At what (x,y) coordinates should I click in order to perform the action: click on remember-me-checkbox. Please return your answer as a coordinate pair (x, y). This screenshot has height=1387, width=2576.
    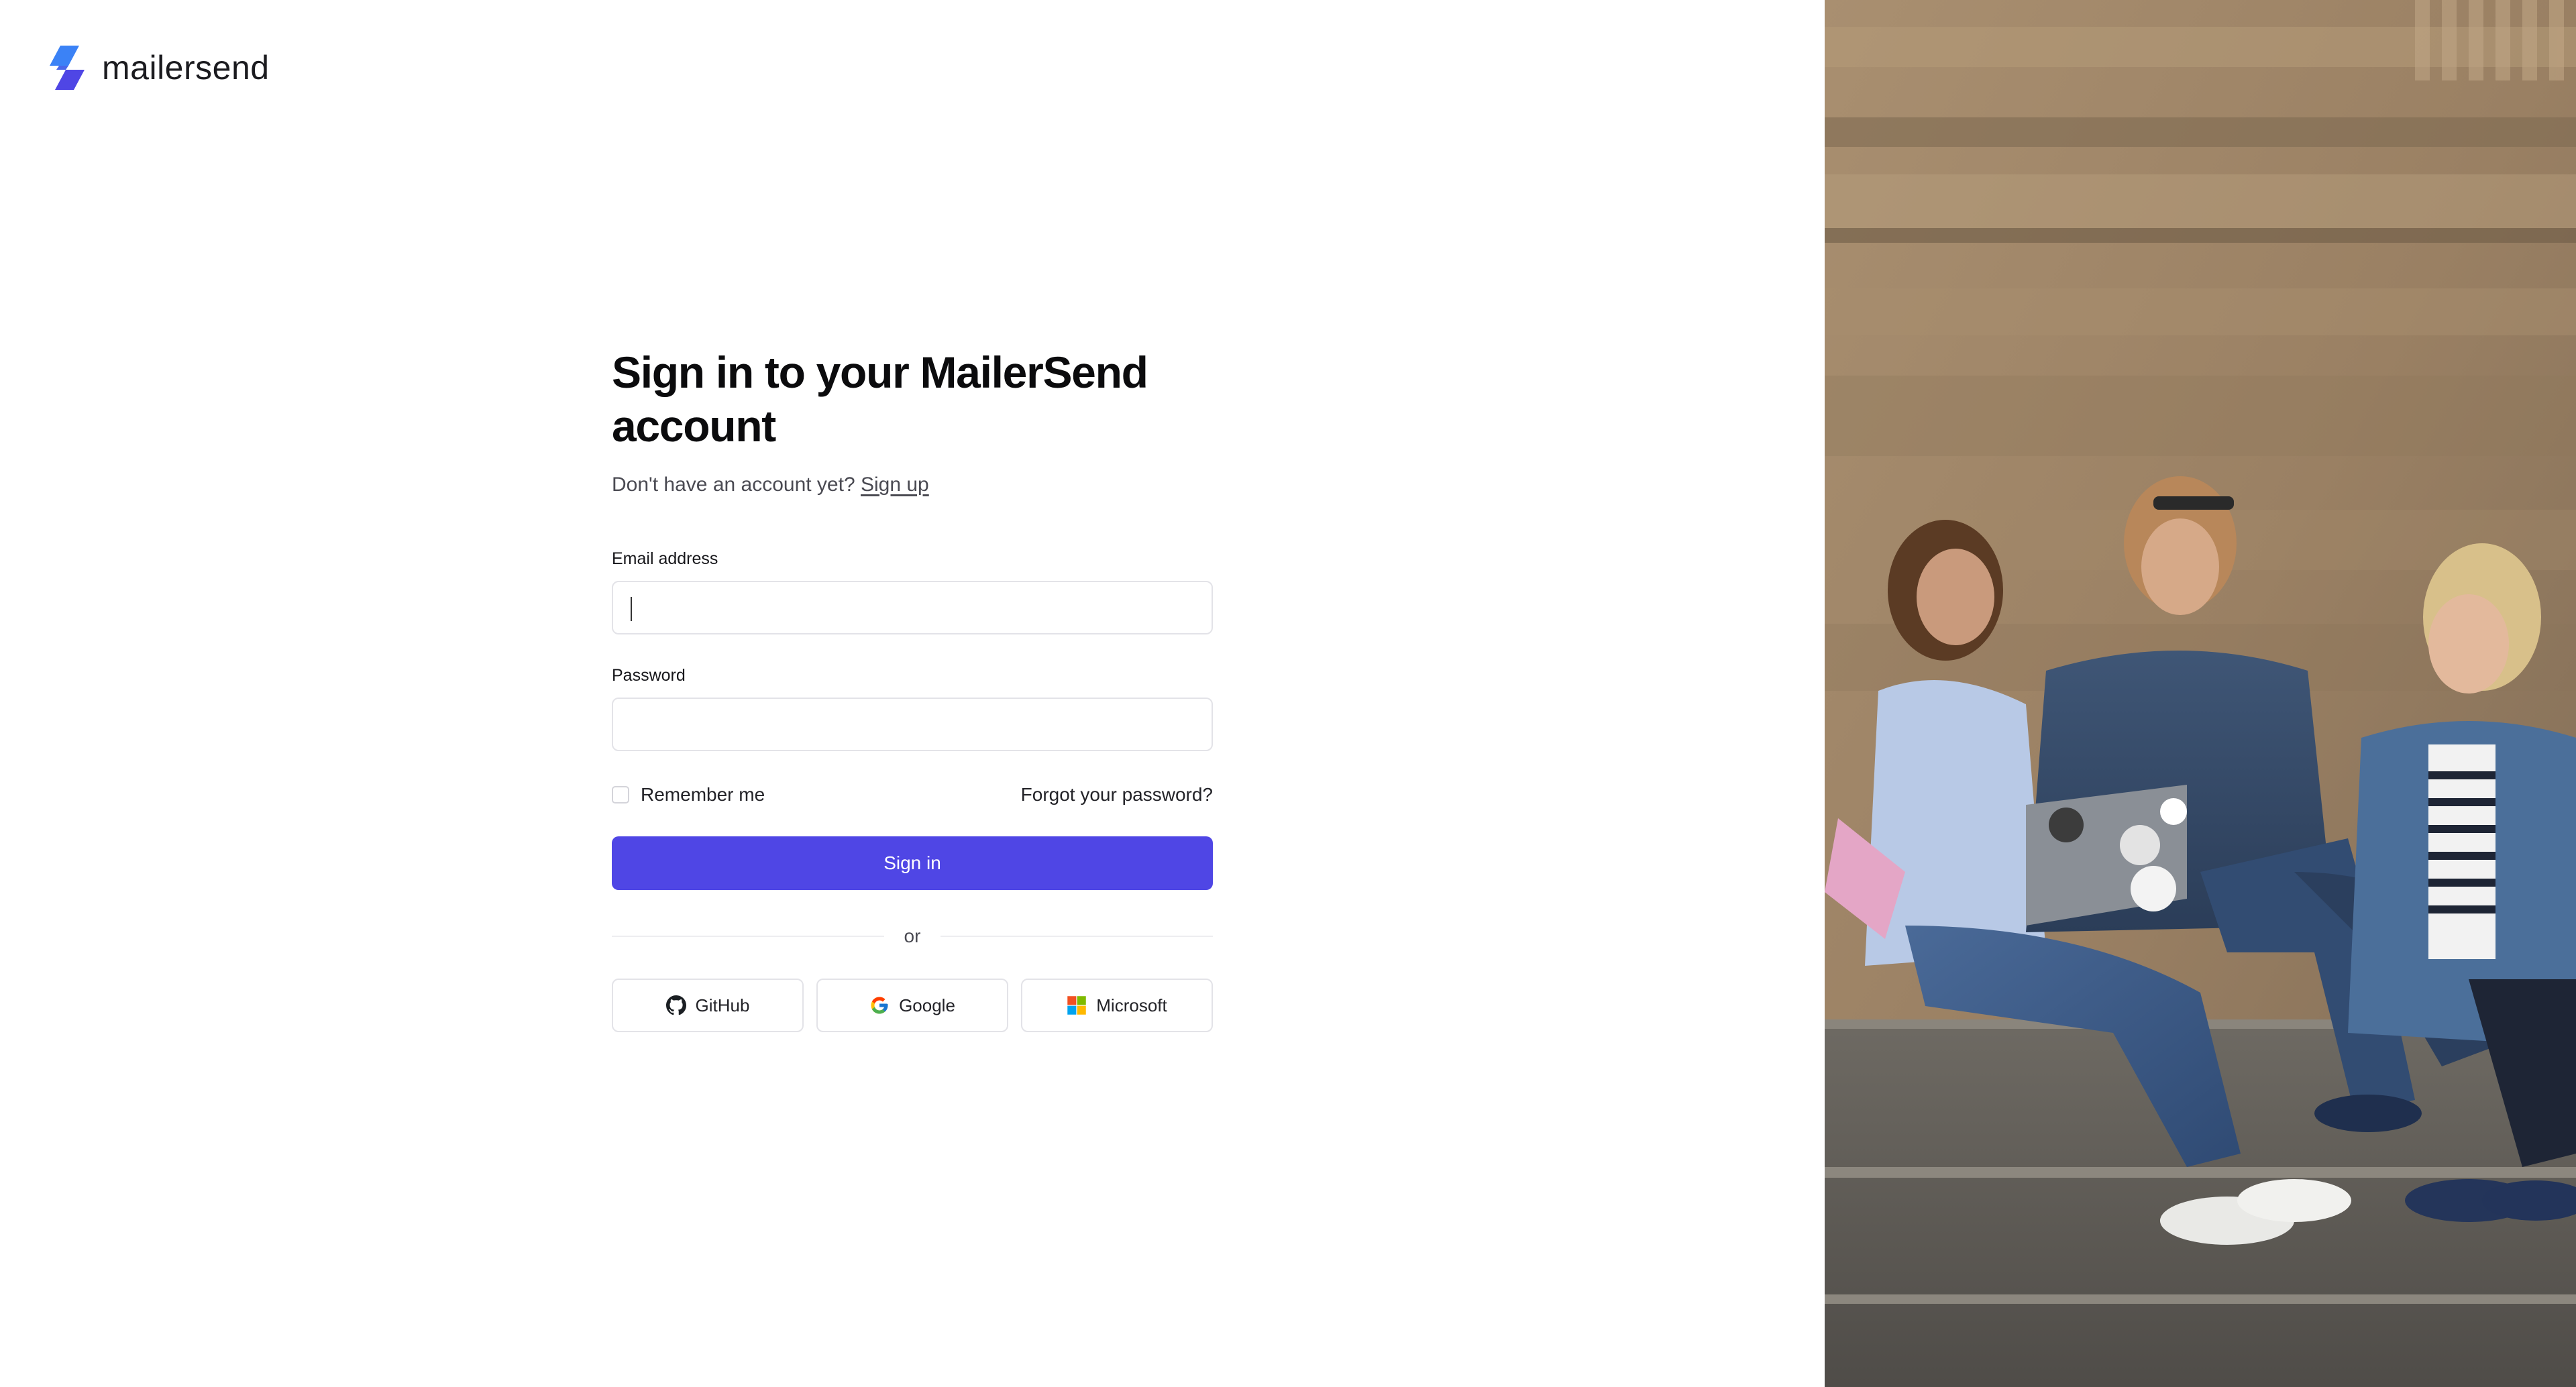
    Looking at the image, I should click on (620, 794).